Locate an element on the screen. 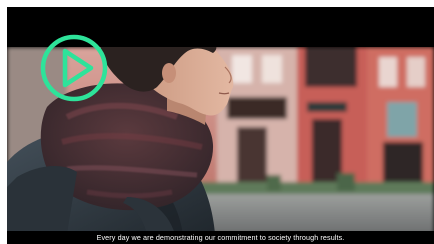 The width and height of the screenshot is (434, 244). play-icon is located at coordinates (74, 68).